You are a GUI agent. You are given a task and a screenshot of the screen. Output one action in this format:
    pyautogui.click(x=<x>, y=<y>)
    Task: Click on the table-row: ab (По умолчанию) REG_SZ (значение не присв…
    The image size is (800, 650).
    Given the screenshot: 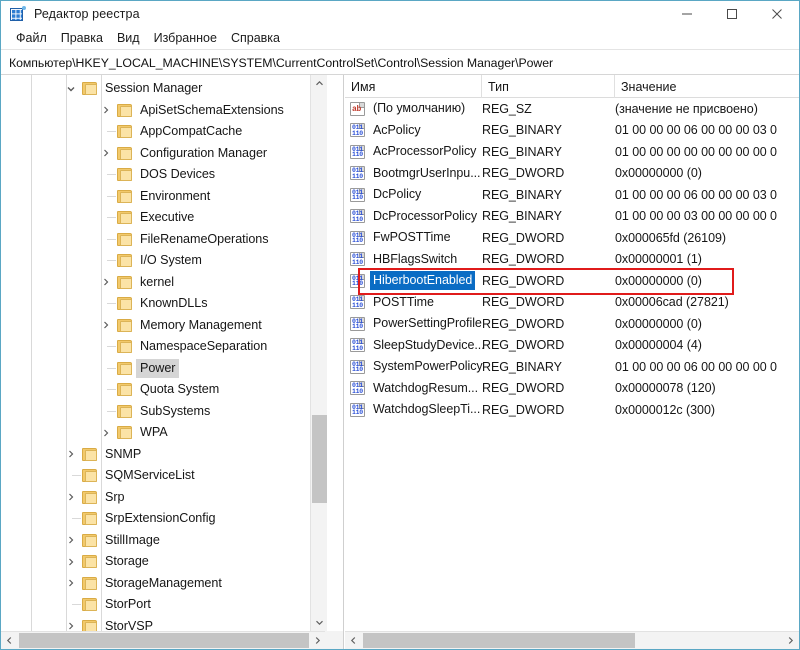 What is the action you would take?
    pyautogui.click(x=572, y=109)
    